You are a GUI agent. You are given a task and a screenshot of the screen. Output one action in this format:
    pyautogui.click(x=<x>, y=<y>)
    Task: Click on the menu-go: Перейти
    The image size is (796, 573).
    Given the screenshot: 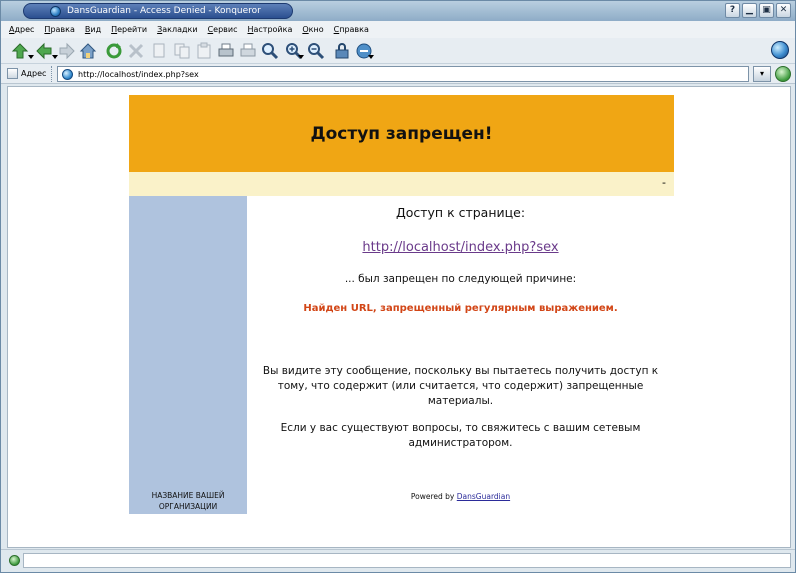 What is the action you would take?
    pyautogui.click(x=129, y=29)
    